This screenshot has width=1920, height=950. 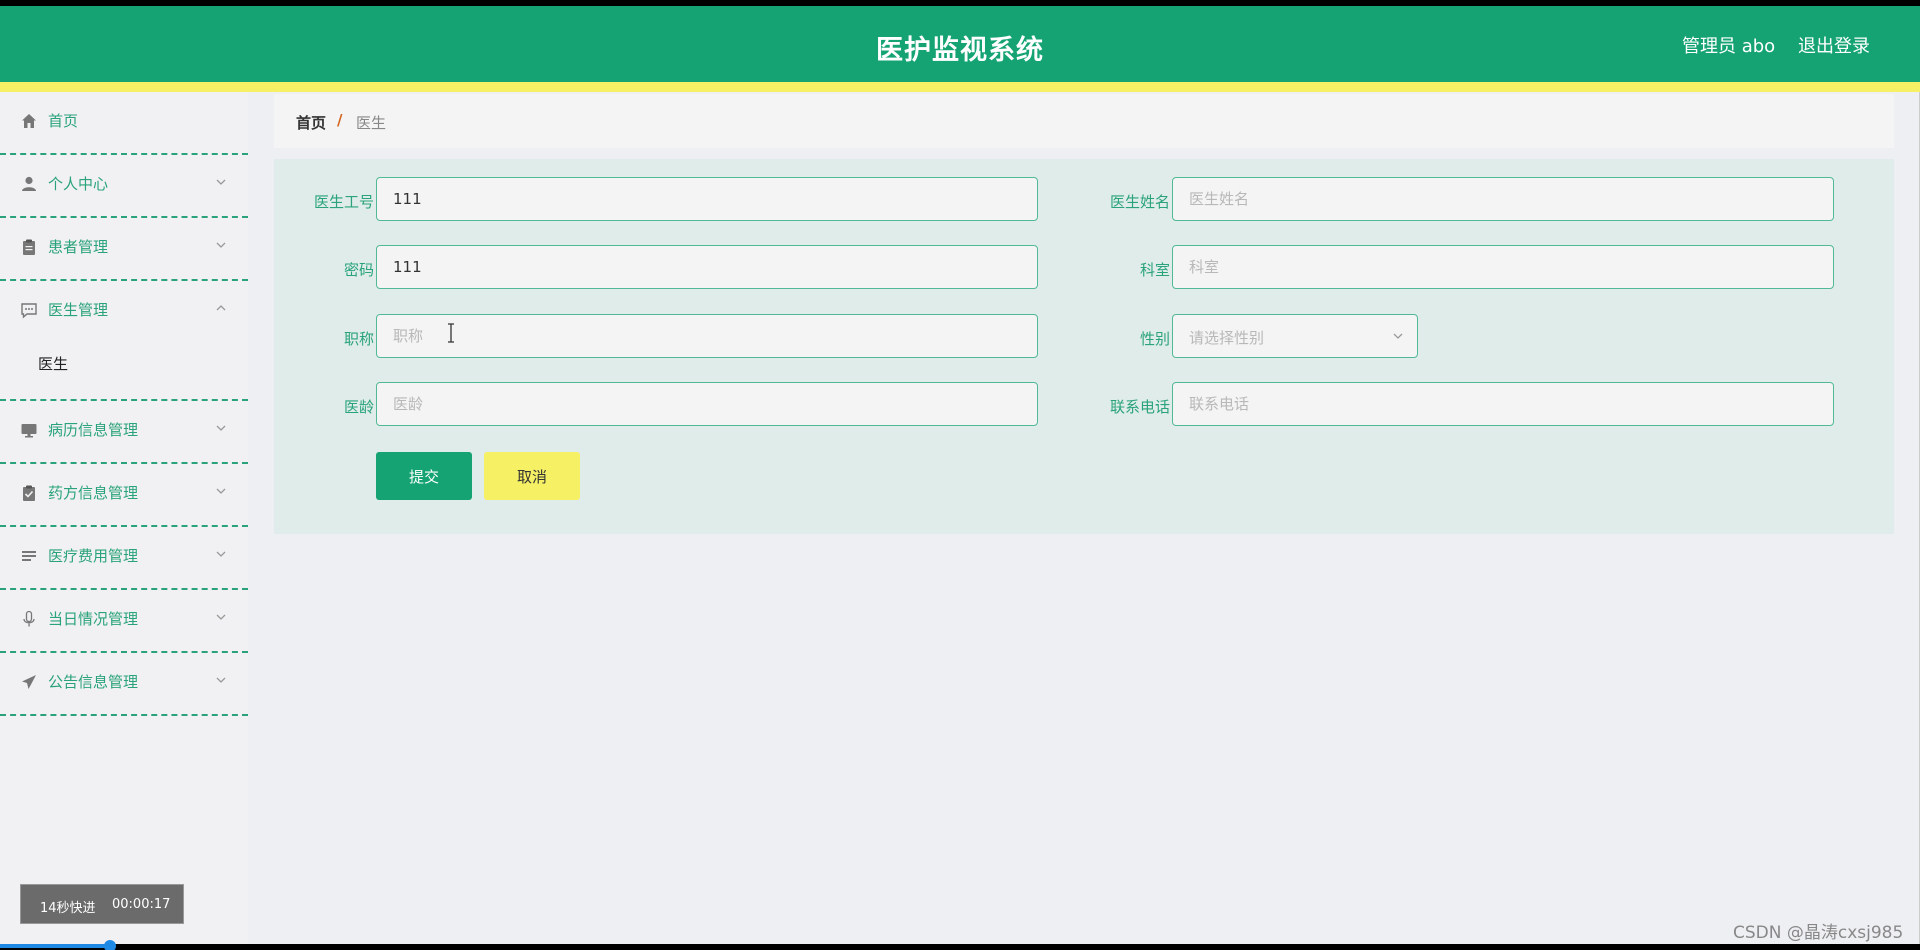 What do you see at coordinates (358, 339) in the screenshot?
I see `job-title-label: 职称` at bounding box center [358, 339].